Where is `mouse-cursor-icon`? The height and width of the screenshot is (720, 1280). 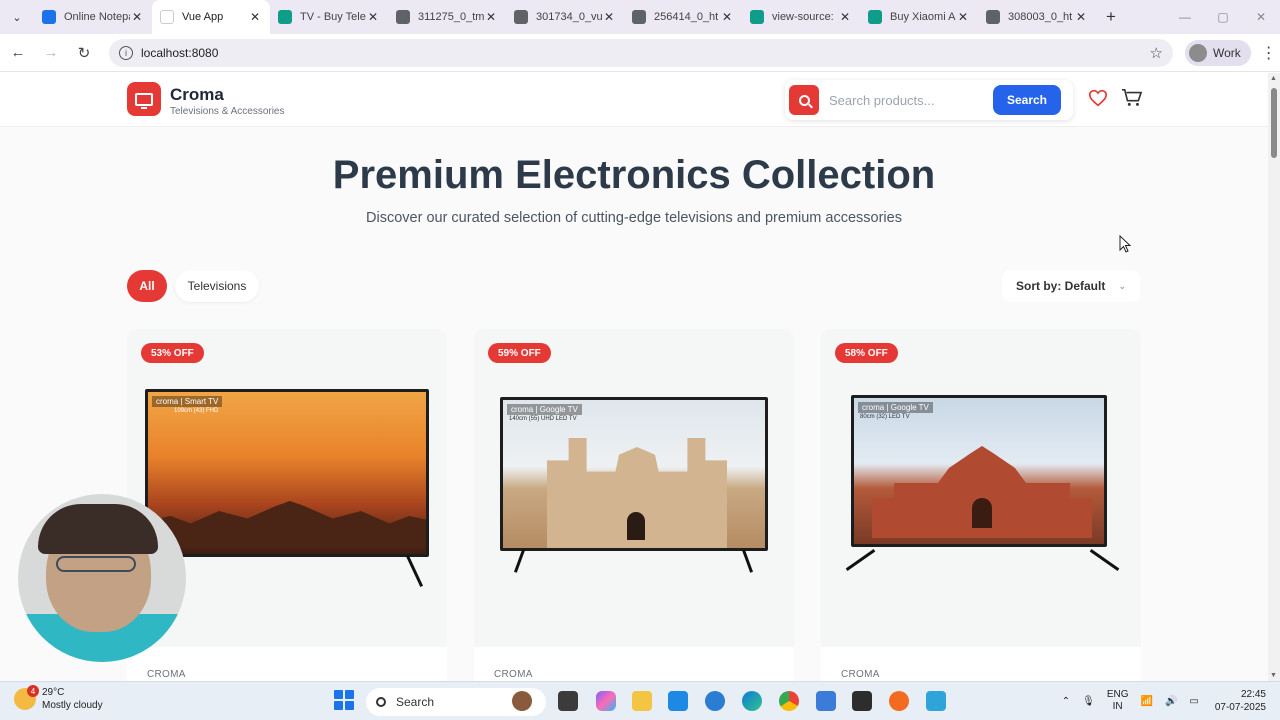 mouse-cursor-icon is located at coordinates (1125, 244).